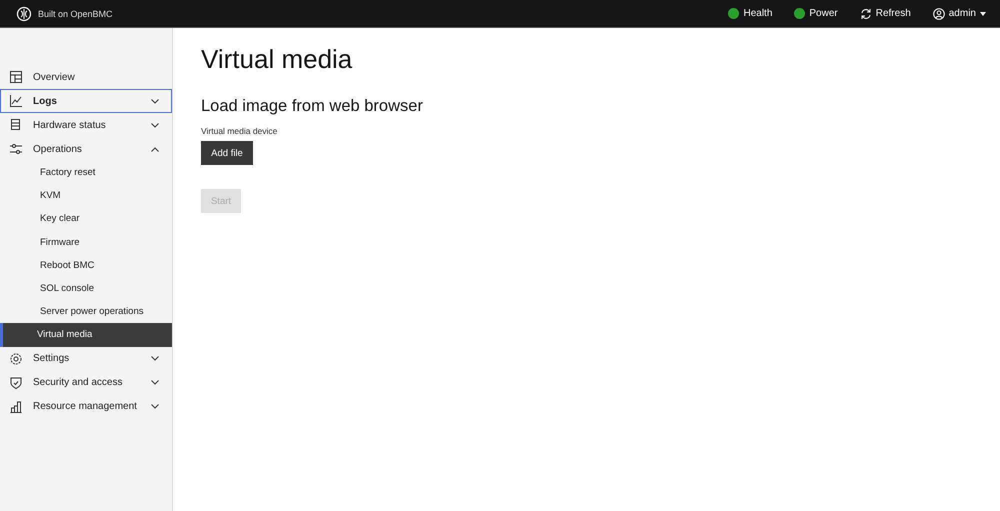 The height and width of the screenshot is (511, 1000). I want to click on security-icon, so click(16, 382).